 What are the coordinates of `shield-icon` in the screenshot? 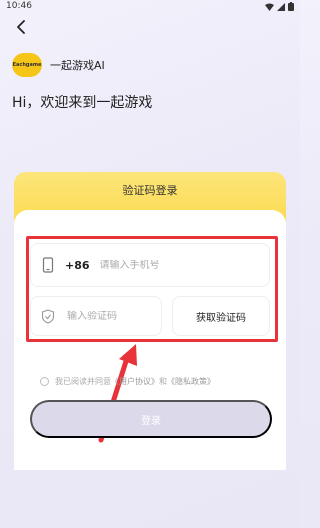 It's located at (48, 316).